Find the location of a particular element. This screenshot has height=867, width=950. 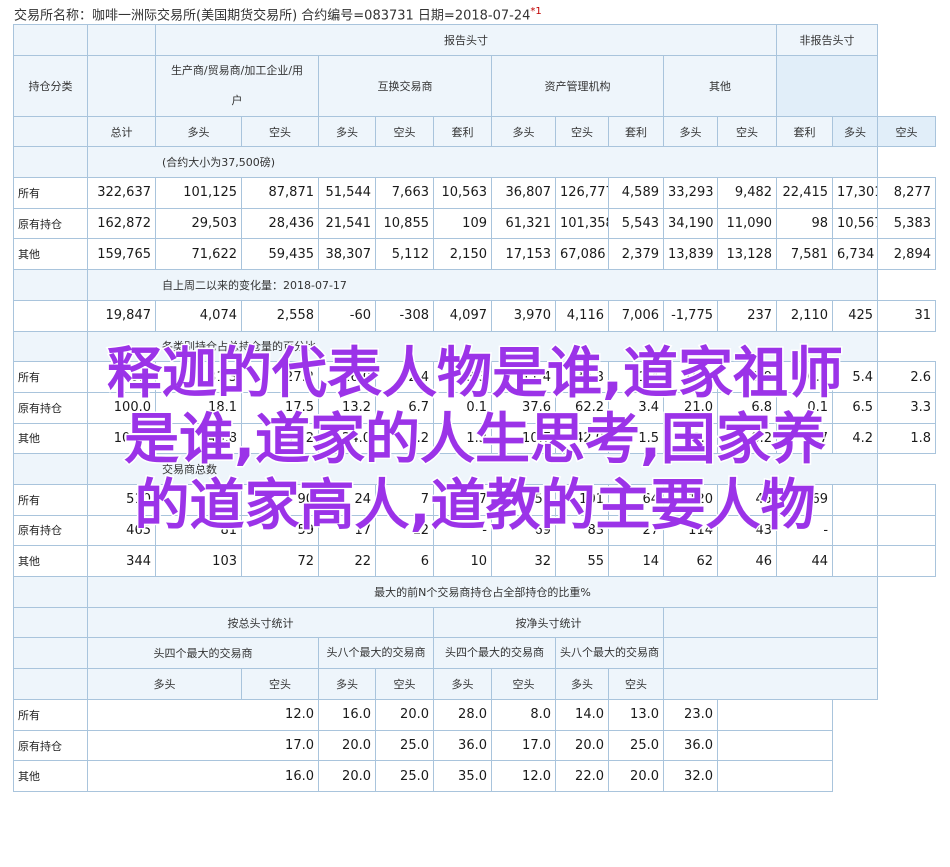

asset-spread: 套利 is located at coordinates (636, 131).